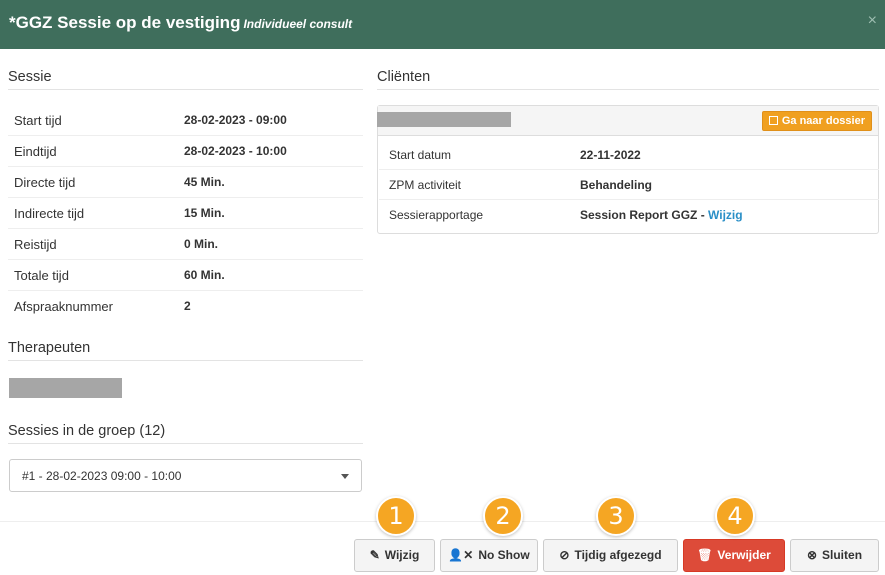 The image size is (885, 575). What do you see at coordinates (345, 476) in the screenshot?
I see `chevron-down-icon` at bounding box center [345, 476].